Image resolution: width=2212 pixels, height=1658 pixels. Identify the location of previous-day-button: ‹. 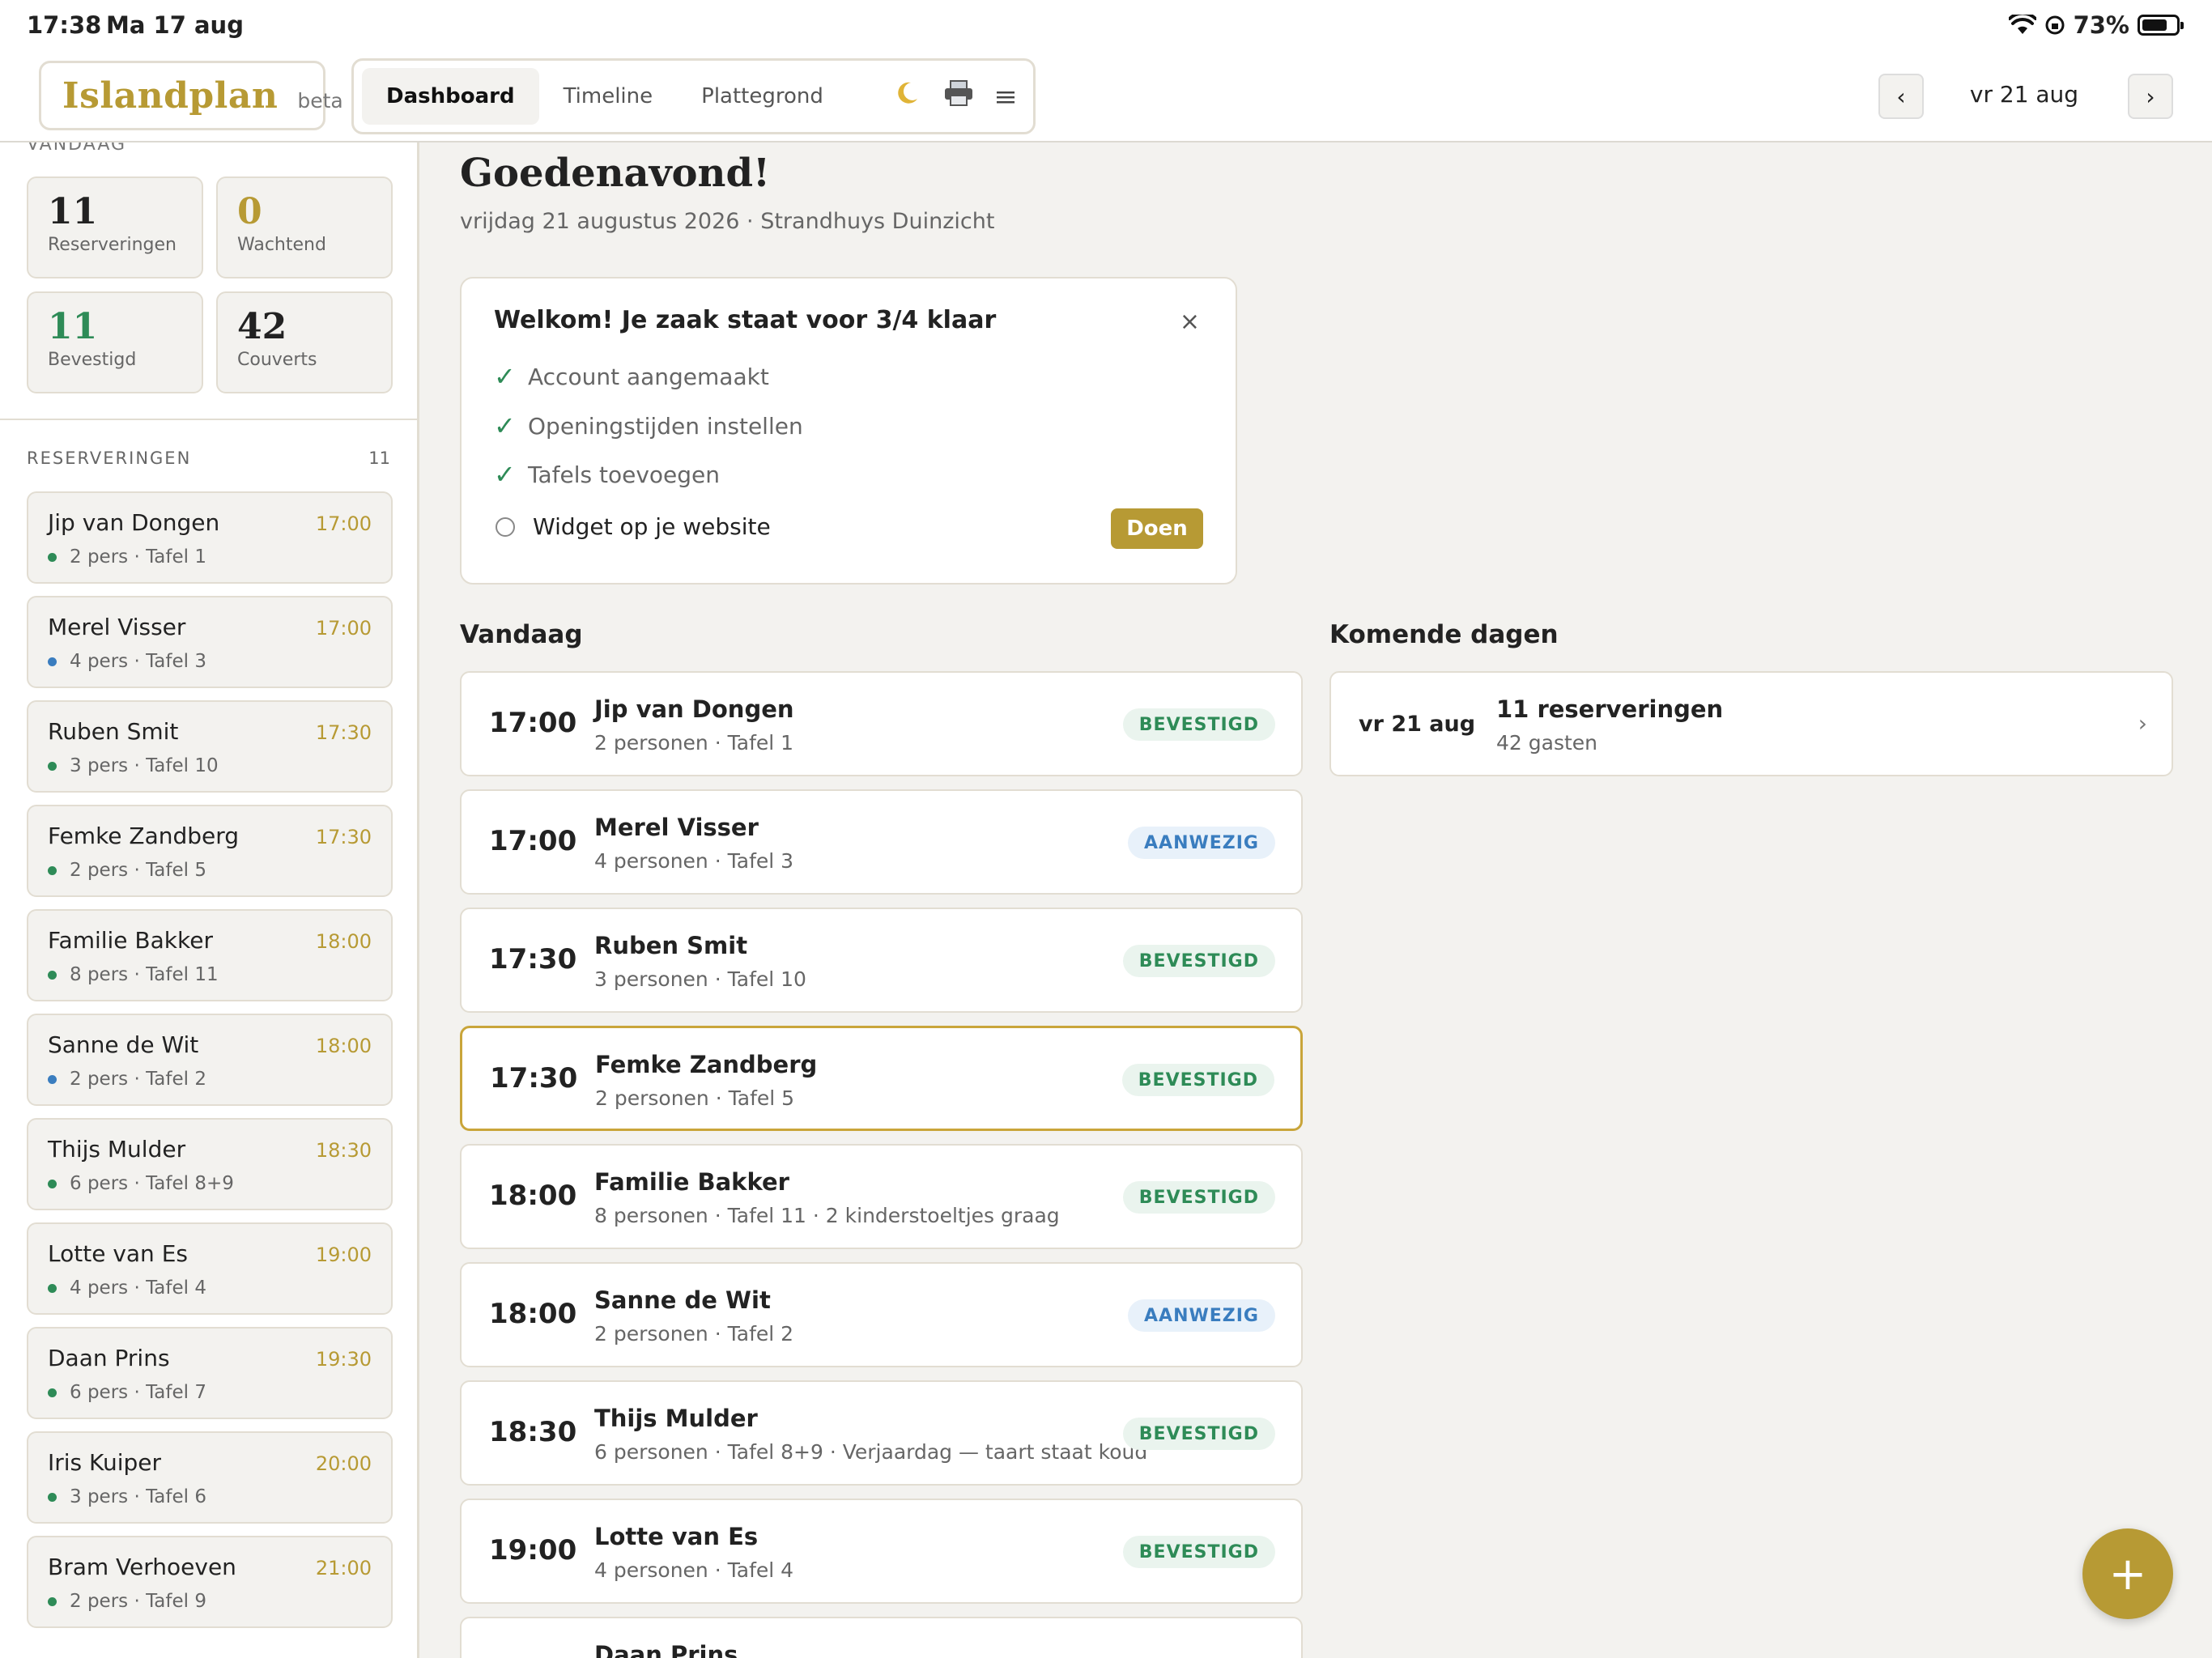
(1901, 96).